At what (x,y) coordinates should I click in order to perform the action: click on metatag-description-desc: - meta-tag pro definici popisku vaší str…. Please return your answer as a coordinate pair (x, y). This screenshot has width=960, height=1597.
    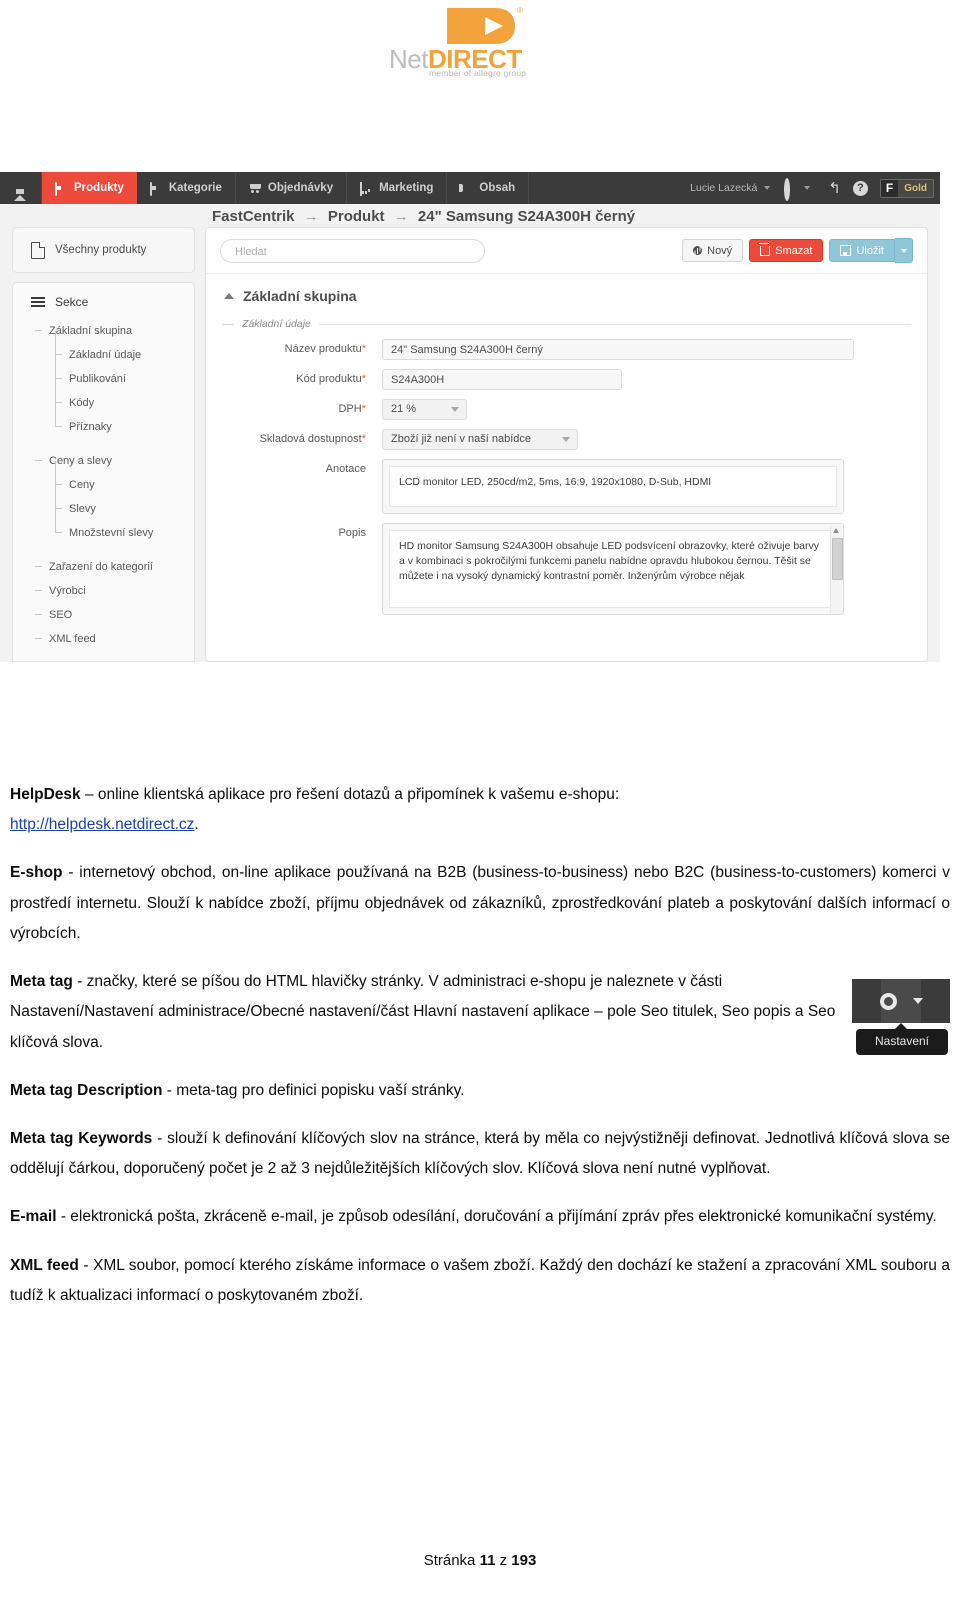
    Looking at the image, I should click on (313, 1090).